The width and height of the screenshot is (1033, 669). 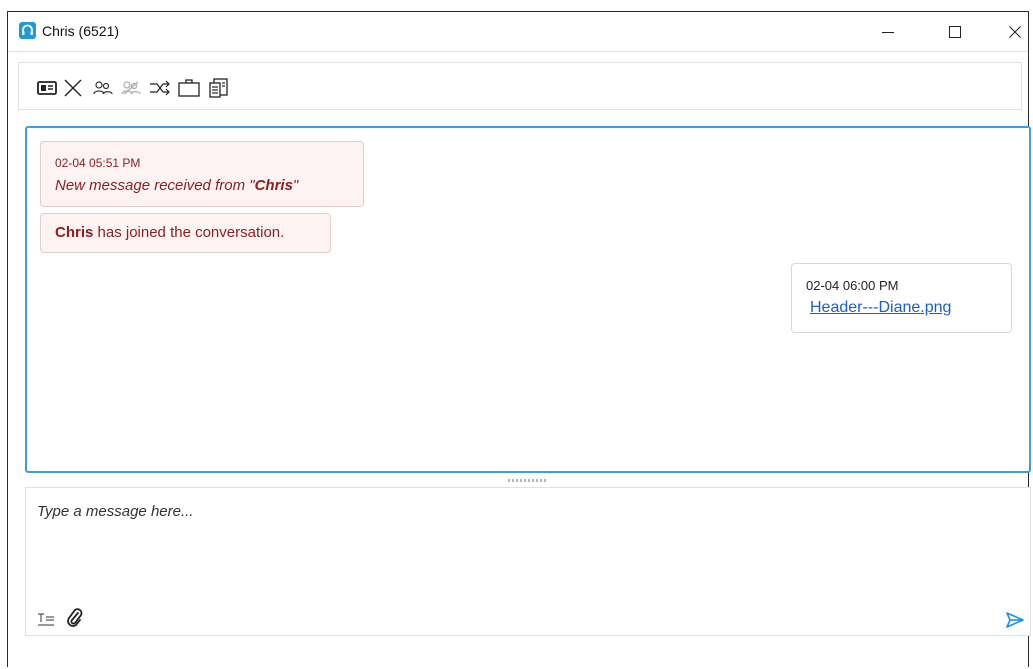 What do you see at coordinates (273, 185) in the screenshot?
I see `sender-name: Chris` at bounding box center [273, 185].